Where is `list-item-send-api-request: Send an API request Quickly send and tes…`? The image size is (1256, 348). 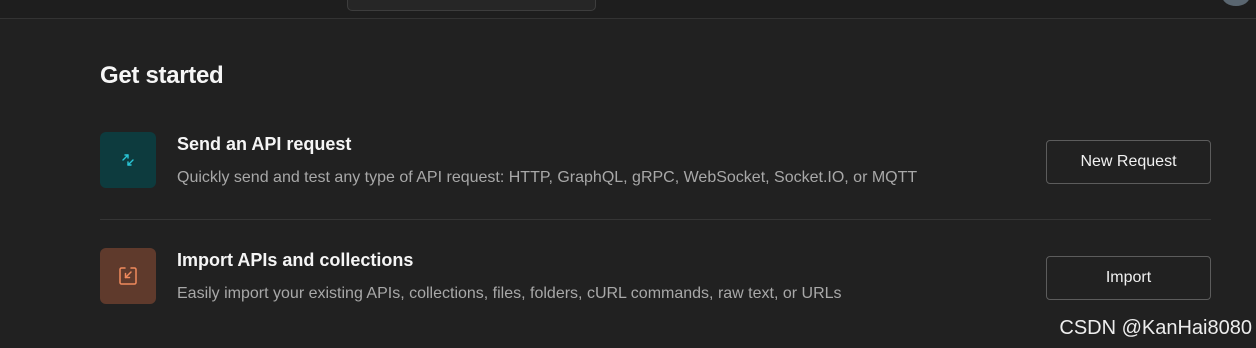
list-item-send-api-request: Send an API request Quickly send and tes… is located at coordinates (655, 160).